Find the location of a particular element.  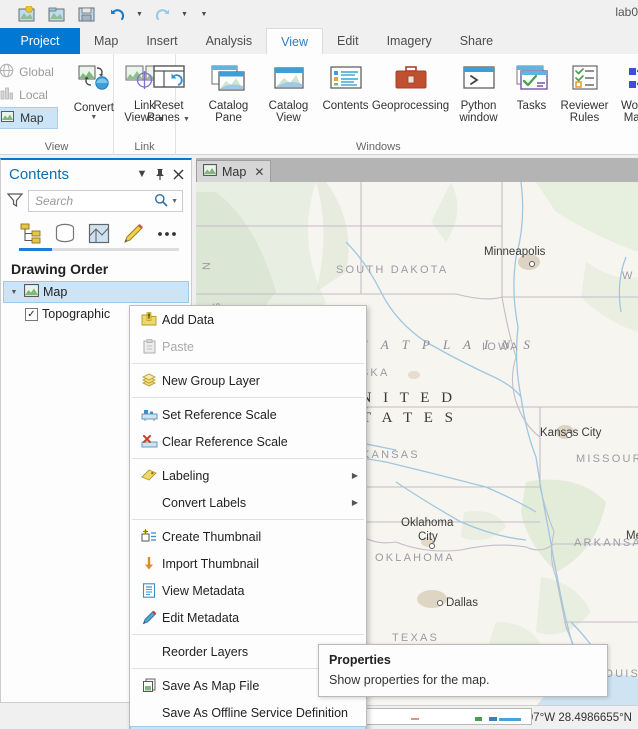

reset-panes-dropdown-icon: ▼ is located at coordinates (186, 119).